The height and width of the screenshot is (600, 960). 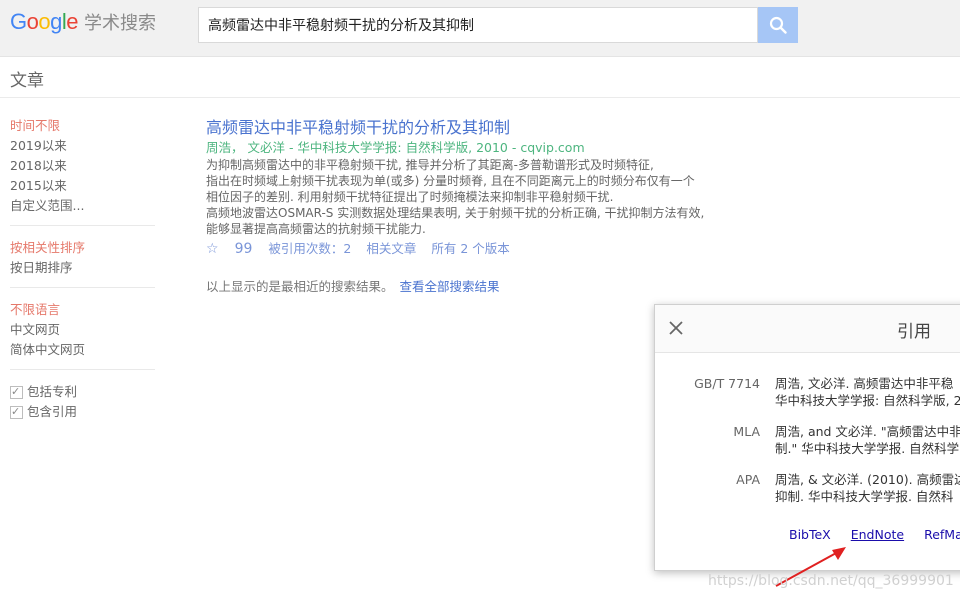 I want to click on time-since-2015: 2015以来, so click(x=82, y=186).